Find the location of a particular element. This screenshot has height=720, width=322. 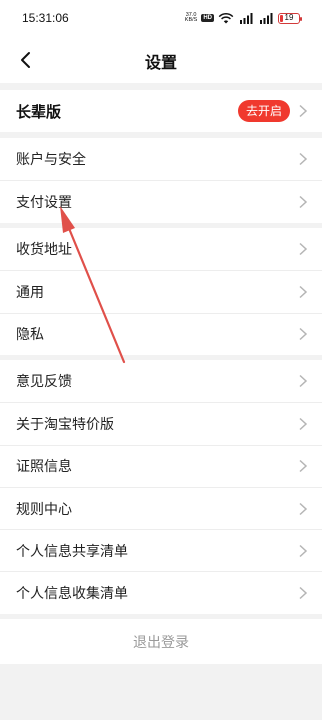

settings-item-label: 个人信息收集清单 is located at coordinates (72, 594).